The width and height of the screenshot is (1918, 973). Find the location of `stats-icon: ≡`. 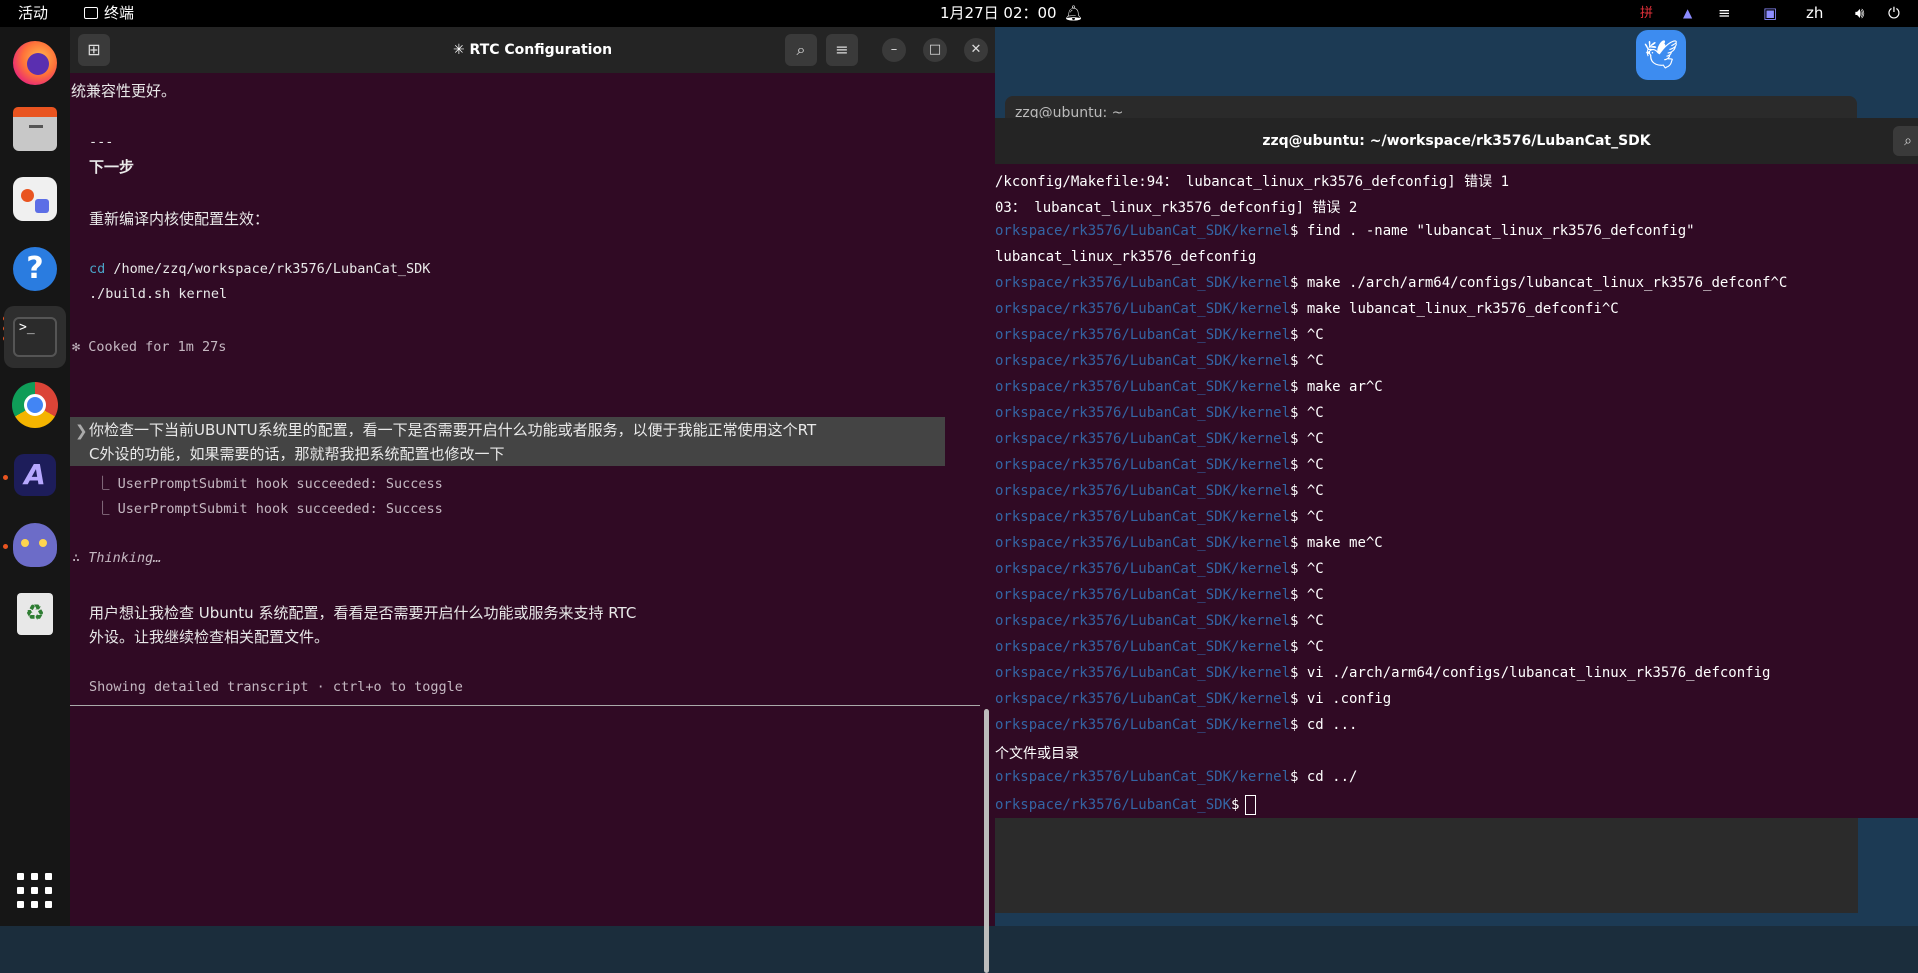

stats-icon: ≡ is located at coordinates (1724, 13).